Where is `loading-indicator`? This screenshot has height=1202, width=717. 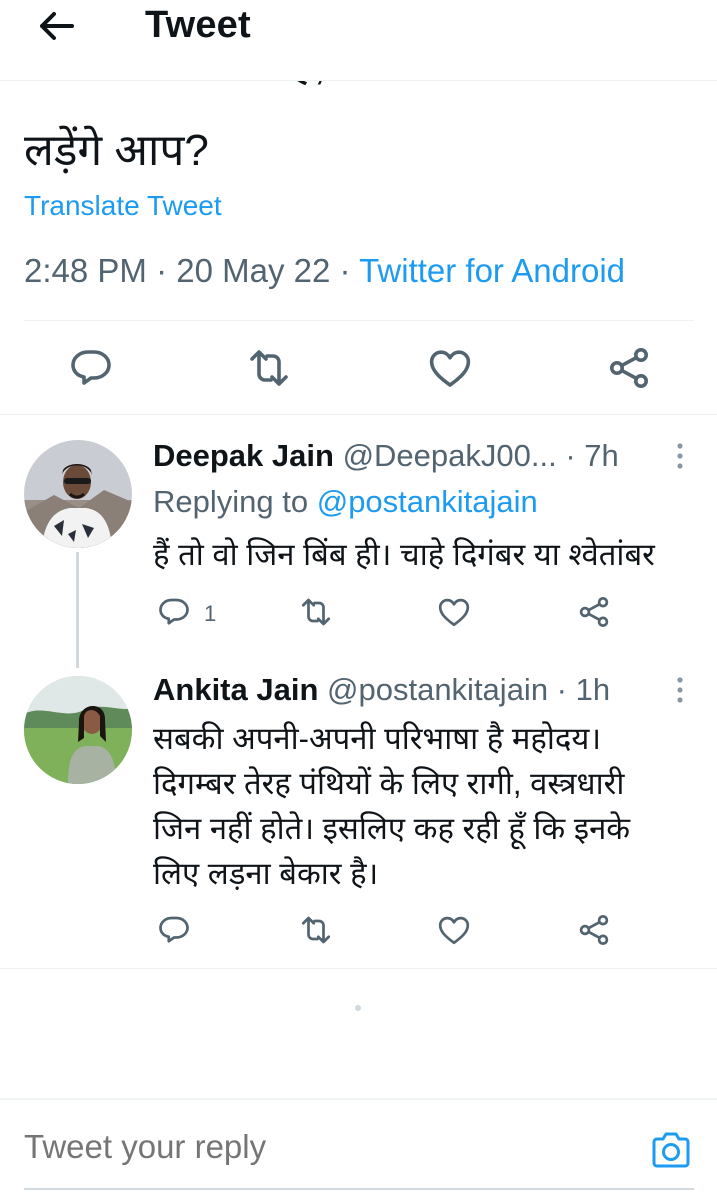 loading-indicator is located at coordinates (358, 1008).